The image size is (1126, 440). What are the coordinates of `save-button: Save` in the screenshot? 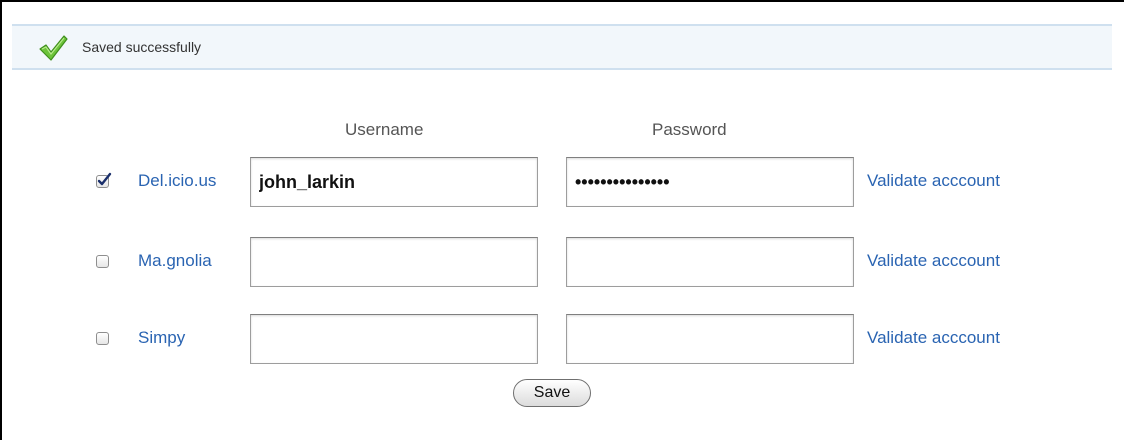 It's located at (552, 393).